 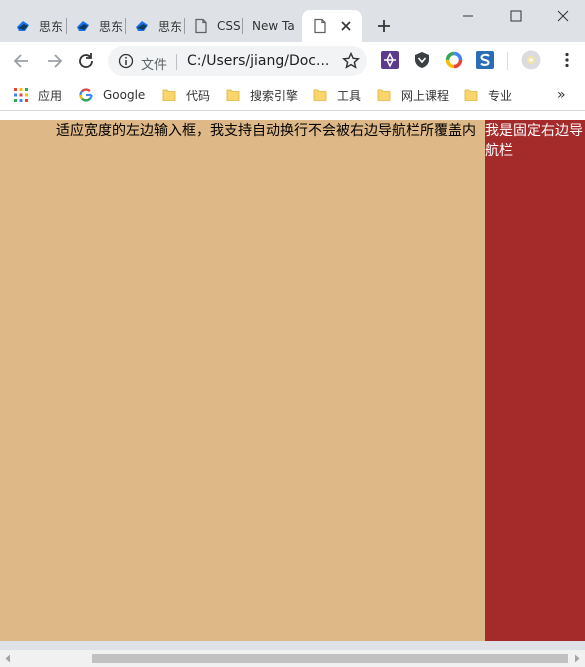 I want to click on bookmark-label: 专业, so click(x=500, y=95).